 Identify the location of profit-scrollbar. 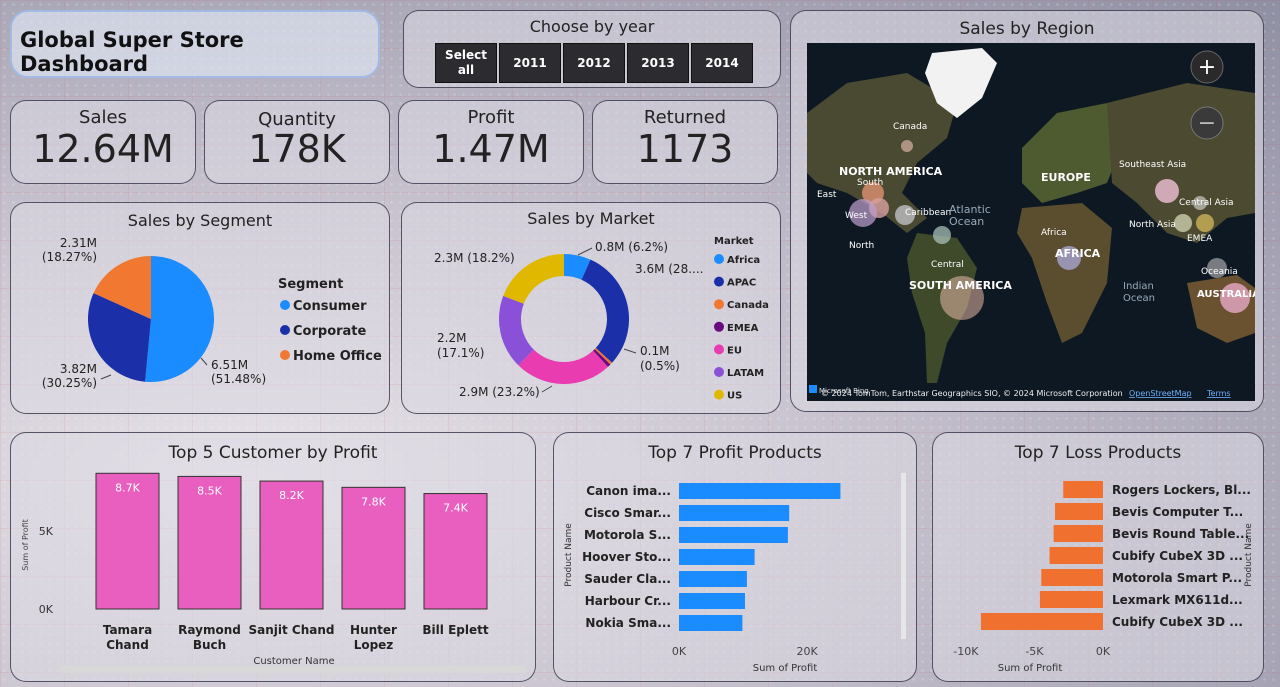
(903, 556).